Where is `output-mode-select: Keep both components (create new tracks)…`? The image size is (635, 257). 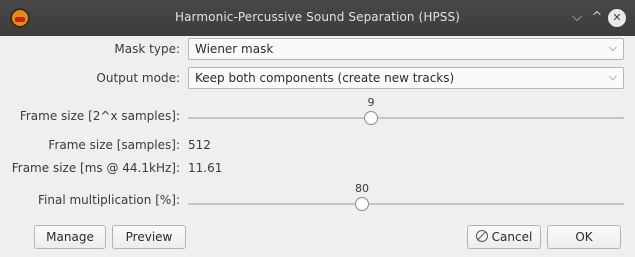 output-mode-select: Keep both components (create new tracks)… is located at coordinates (406, 78).